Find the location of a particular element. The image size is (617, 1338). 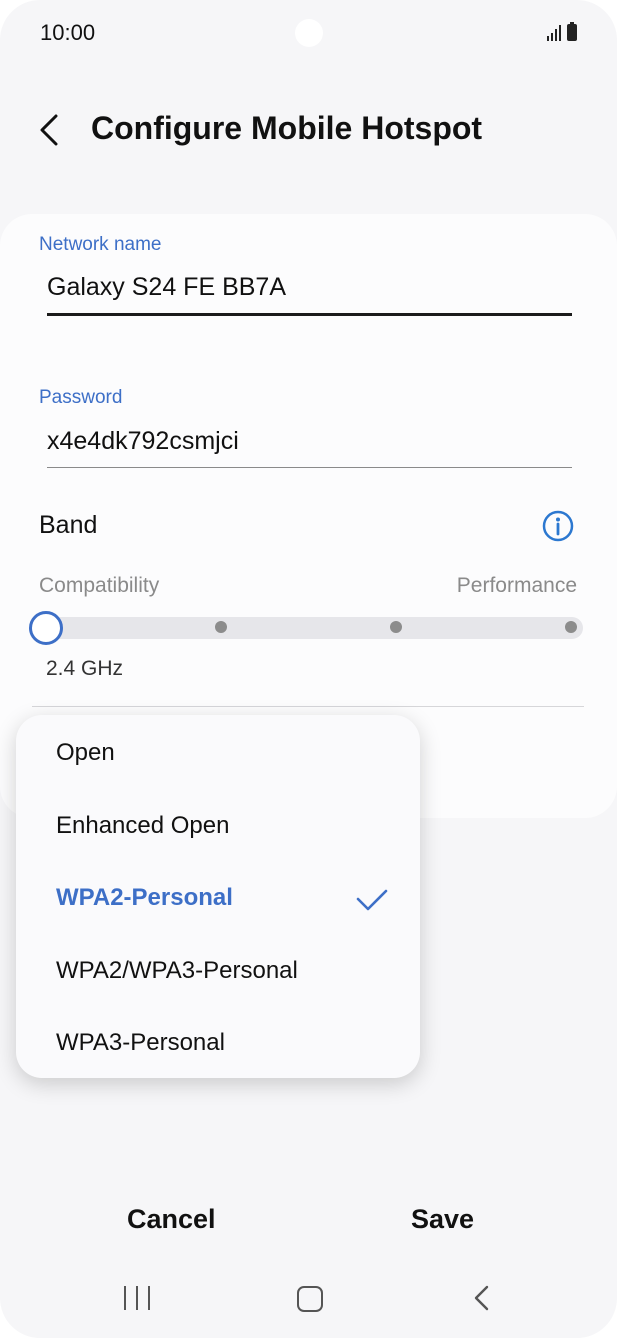

page-title: Configure Mobile Hotspot is located at coordinates (287, 128).